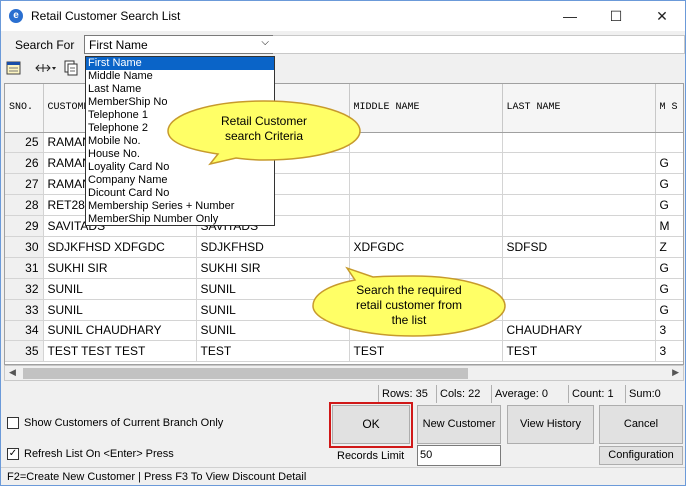 This screenshot has width=686, height=486. I want to click on scroll-thumb, so click(245, 373).